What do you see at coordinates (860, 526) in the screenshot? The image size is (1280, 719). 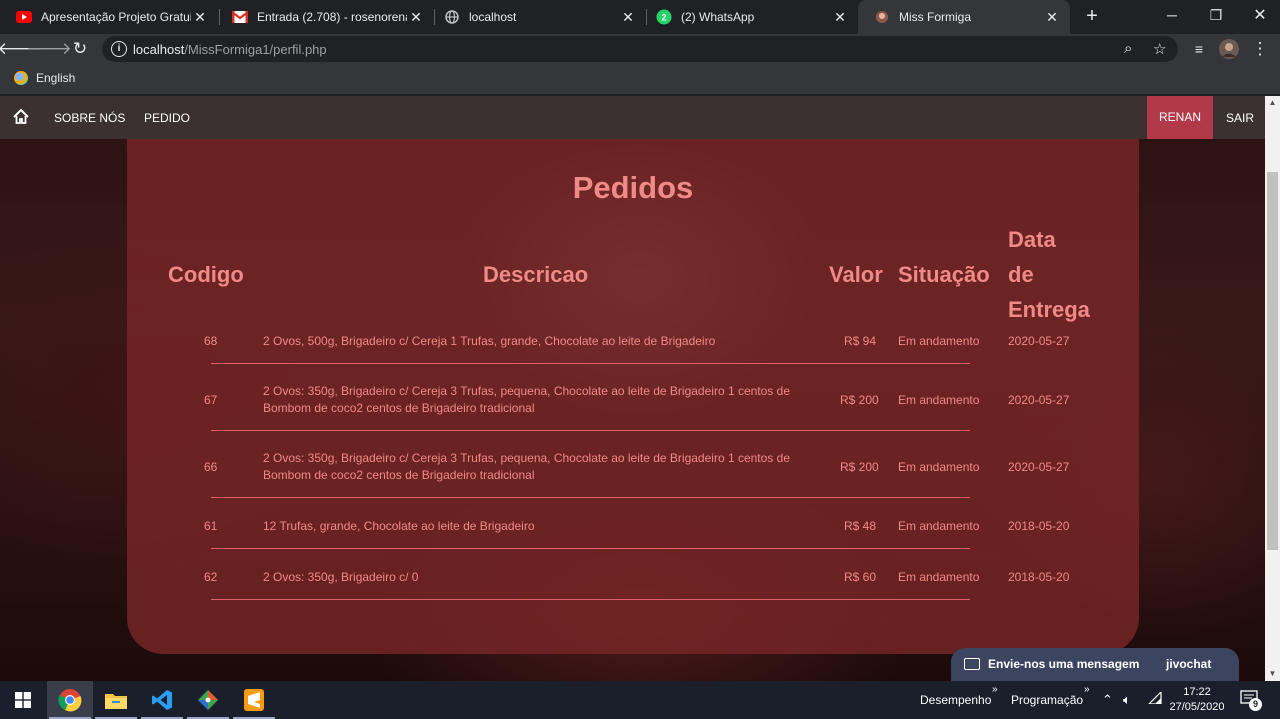 I see `row-valor: R$ 48` at bounding box center [860, 526].